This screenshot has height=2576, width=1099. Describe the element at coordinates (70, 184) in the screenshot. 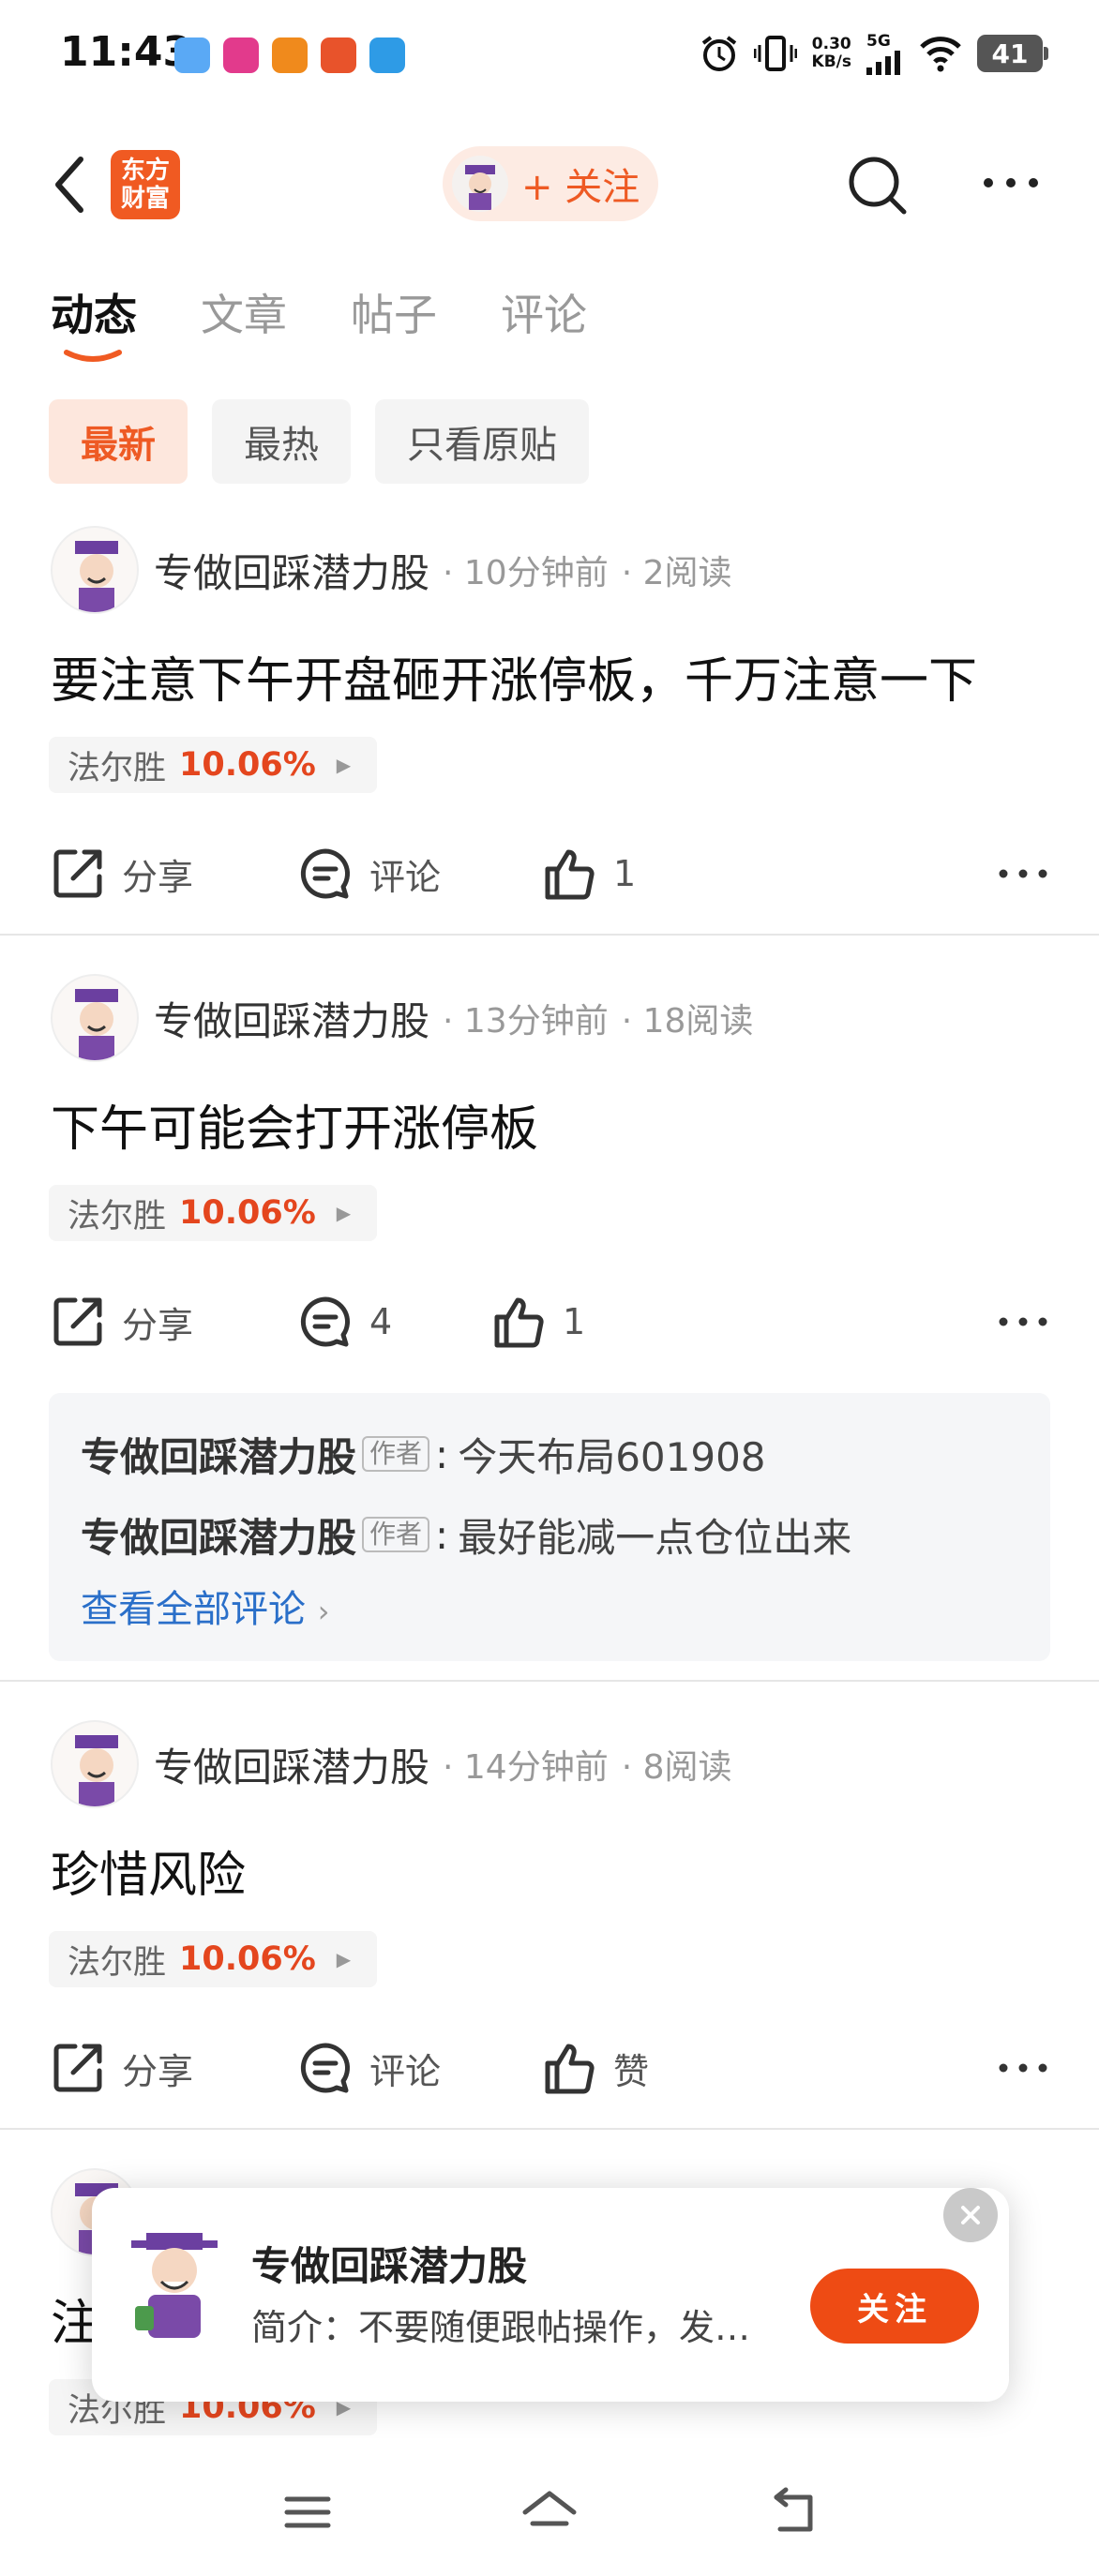

I see `back-arrow-icon` at that location.